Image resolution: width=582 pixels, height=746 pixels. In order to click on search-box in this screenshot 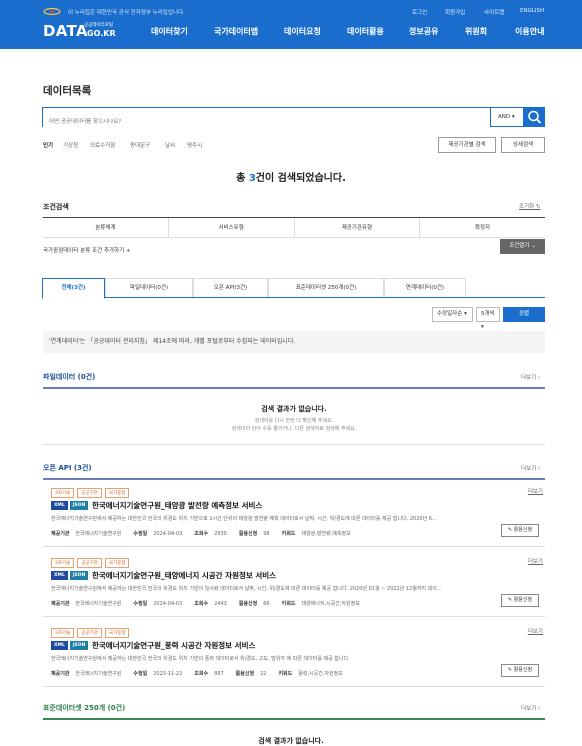, I will do `click(266, 119)`.